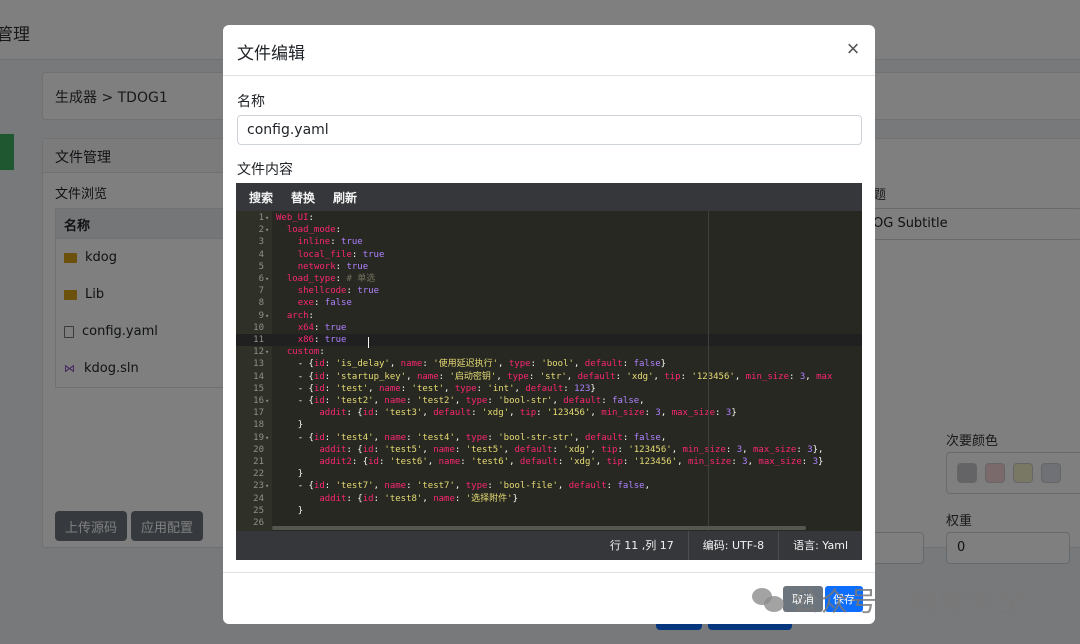  Describe the element at coordinates (549, 50) in the screenshot. I see `modal-header: 文件编辑 ×` at that location.